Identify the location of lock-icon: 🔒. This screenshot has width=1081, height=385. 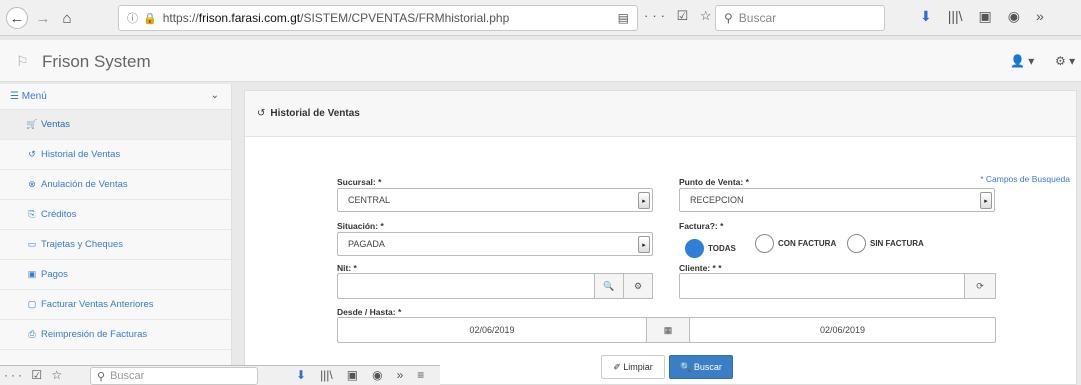
(150, 18).